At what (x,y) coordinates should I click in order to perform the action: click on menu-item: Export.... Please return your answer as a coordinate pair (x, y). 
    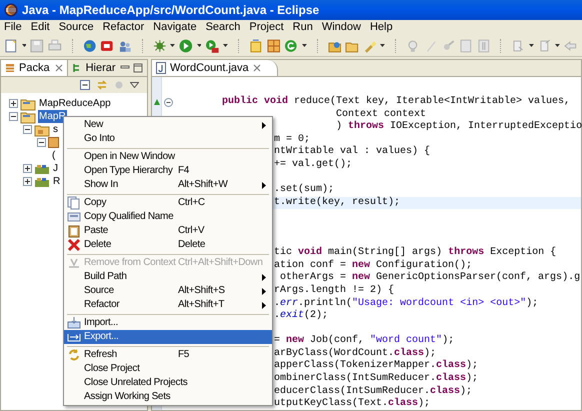
    Looking at the image, I should click on (168, 337).